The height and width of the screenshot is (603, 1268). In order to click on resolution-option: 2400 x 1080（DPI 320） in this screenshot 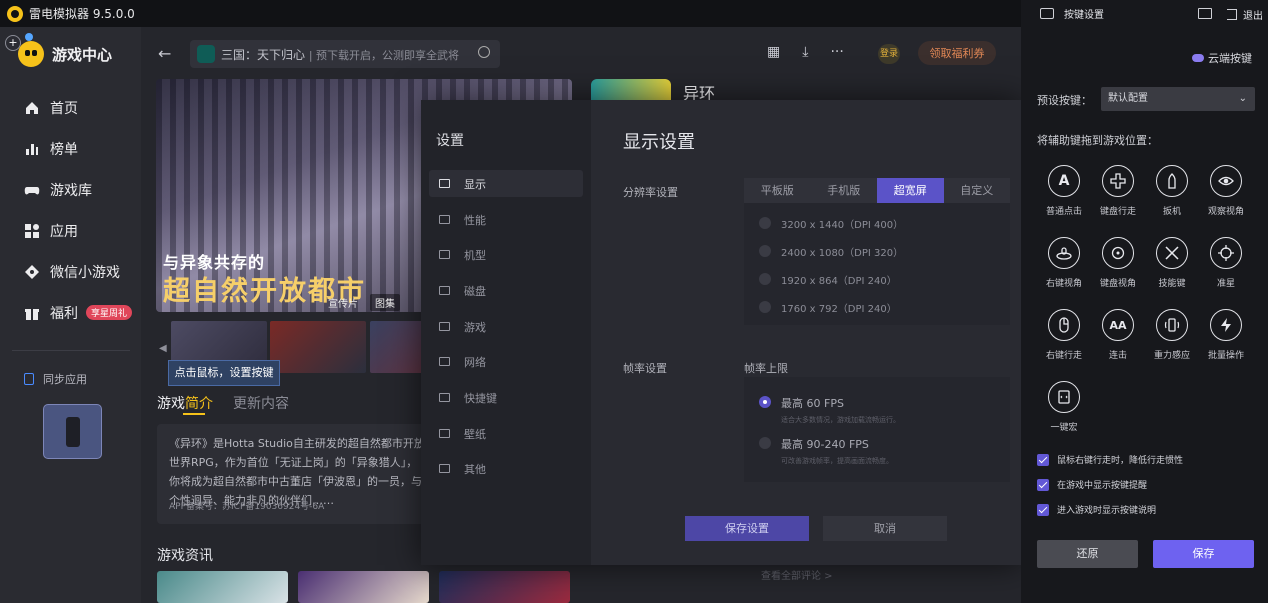, I will do `click(831, 251)`.